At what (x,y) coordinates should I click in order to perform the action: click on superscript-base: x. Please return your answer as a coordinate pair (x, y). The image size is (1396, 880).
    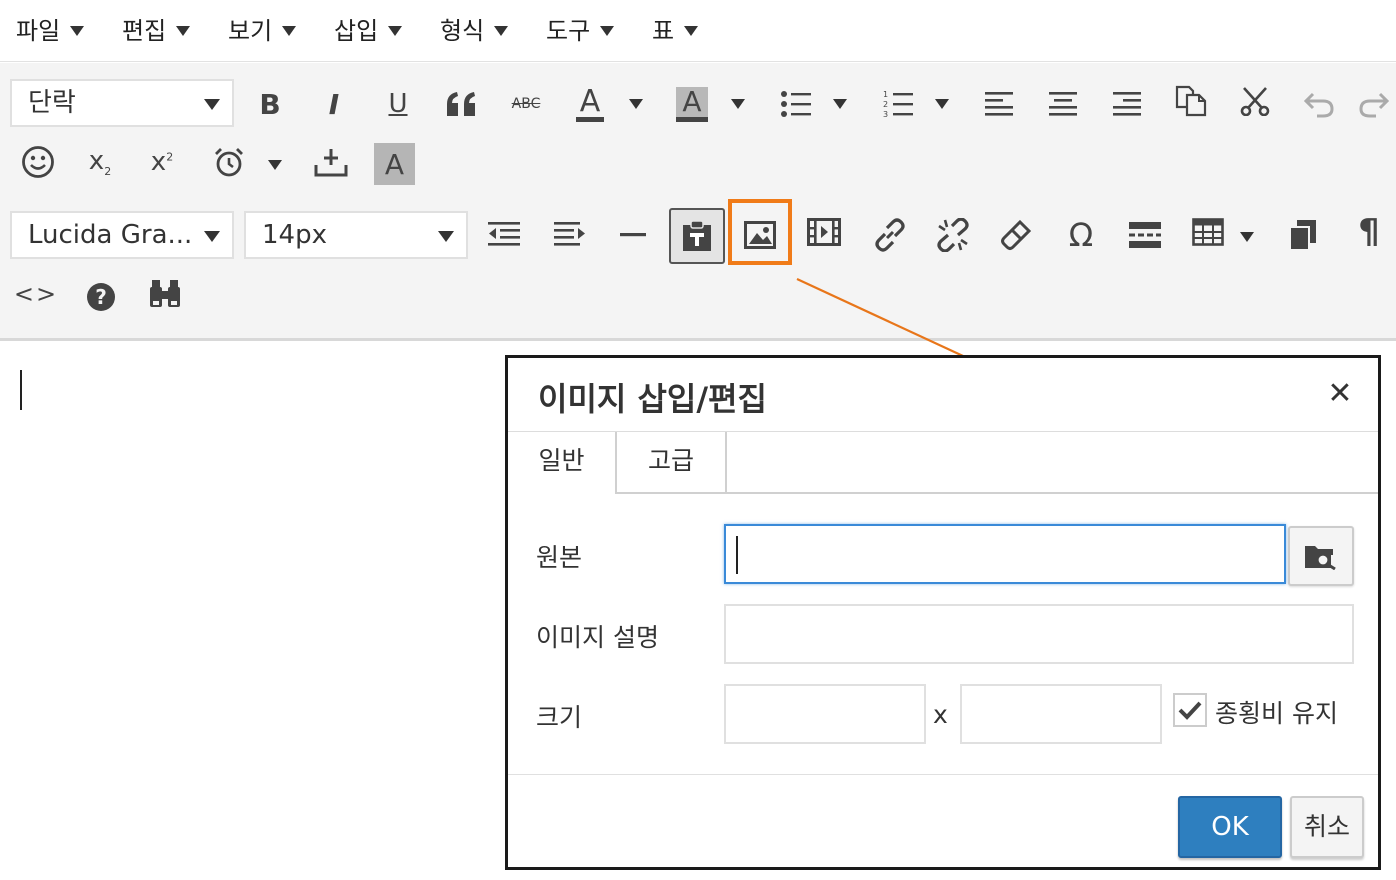
    Looking at the image, I should click on (158, 162).